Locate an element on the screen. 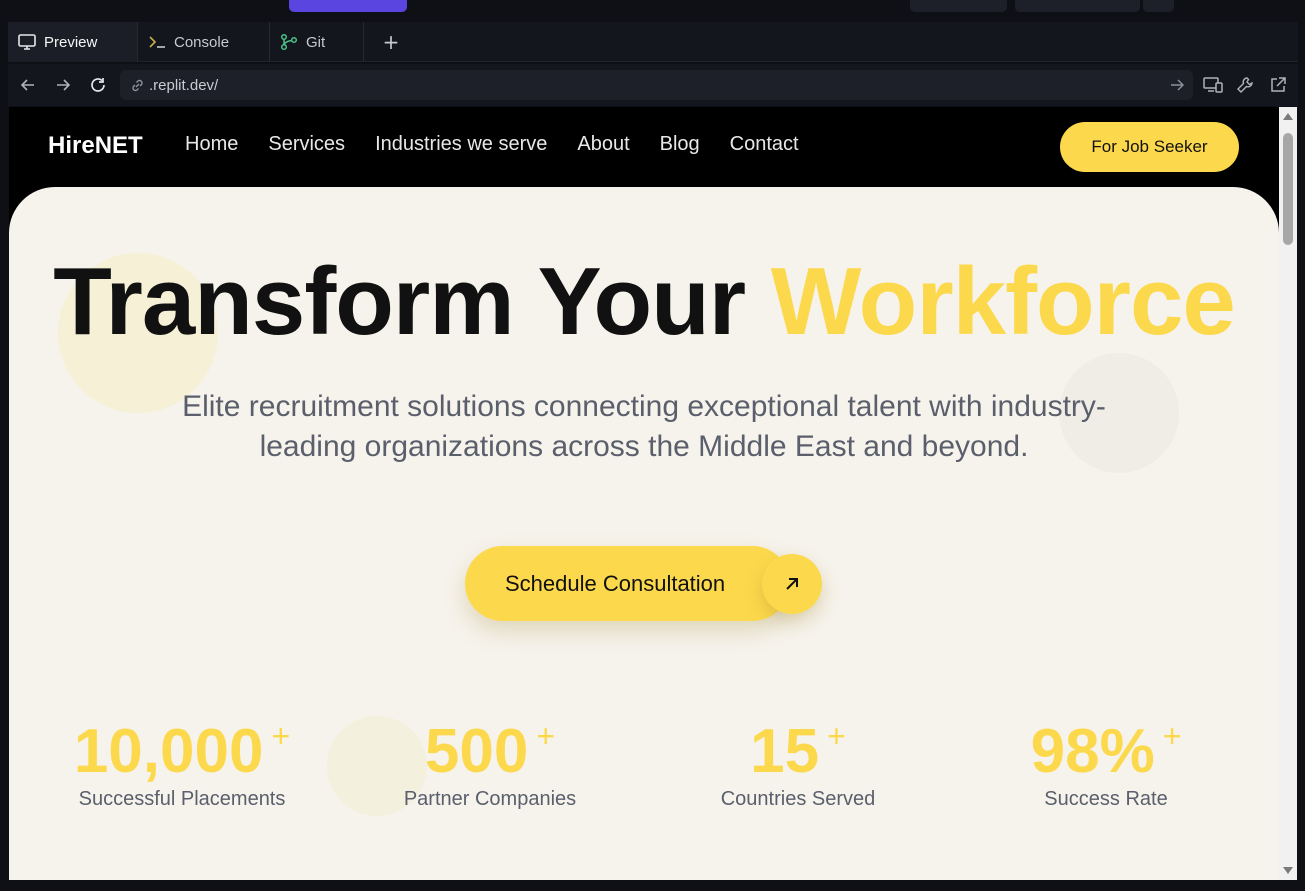 The height and width of the screenshot is (891, 1305). git-branch-icon is located at coordinates (289, 42).